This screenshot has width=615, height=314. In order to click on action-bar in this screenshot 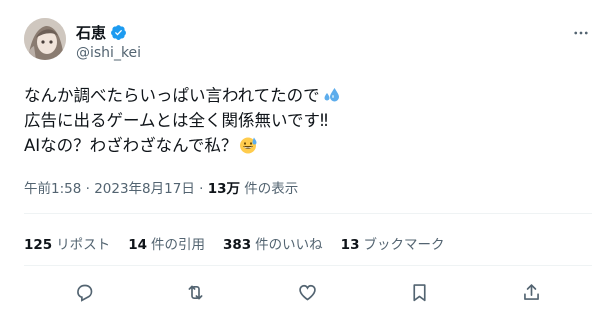, I will do `click(307, 292)`.